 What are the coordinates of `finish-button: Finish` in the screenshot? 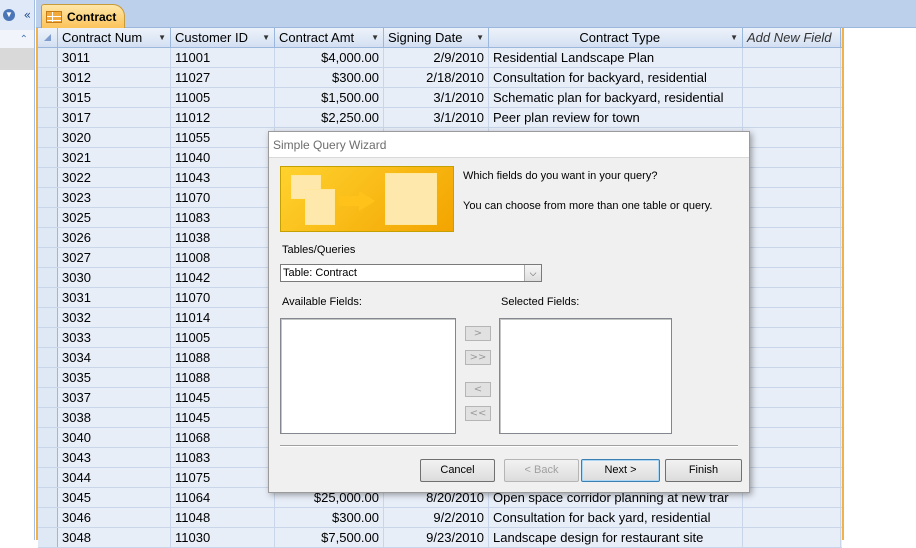 It's located at (703, 470).